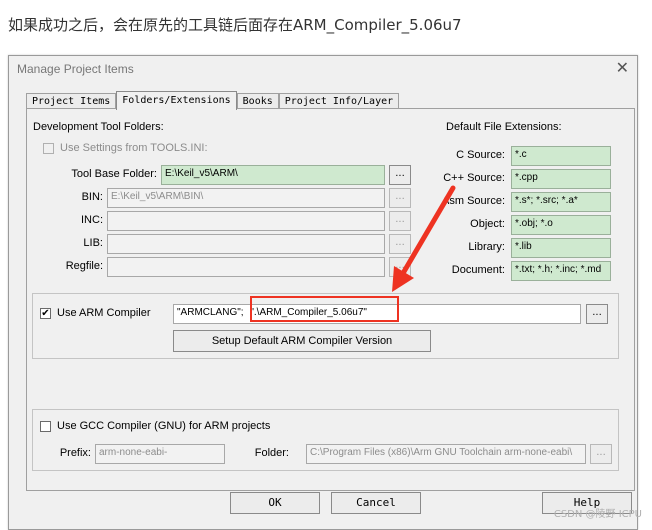 Image resolution: width=652 pixels, height=530 pixels. Describe the element at coordinates (424, 238) in the screenshot. I see `annotation-arrow-icon` at that location.